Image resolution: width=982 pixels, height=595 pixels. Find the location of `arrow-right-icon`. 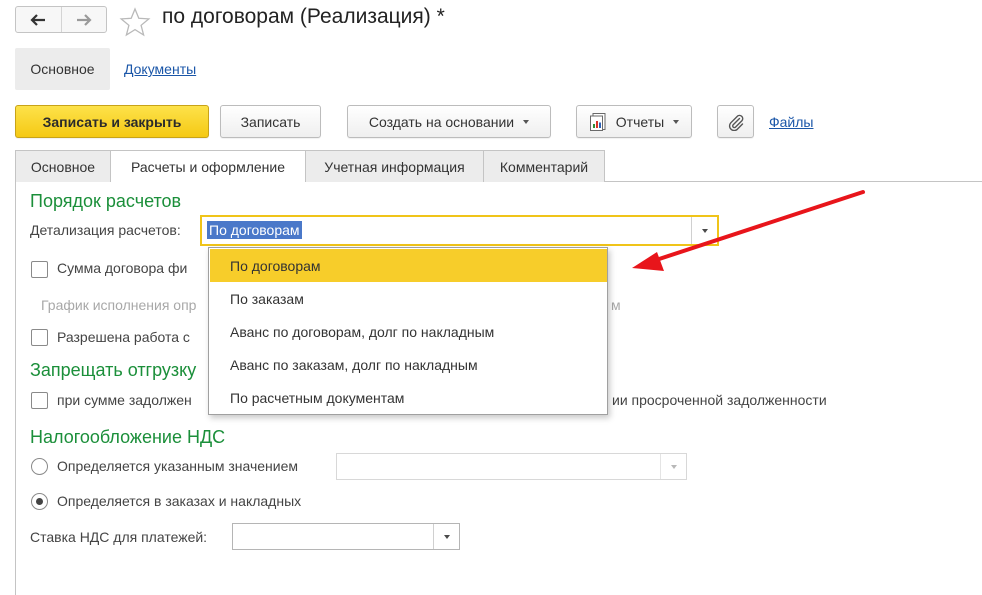

arrow-right-icon is located at coordinates (84, 19).